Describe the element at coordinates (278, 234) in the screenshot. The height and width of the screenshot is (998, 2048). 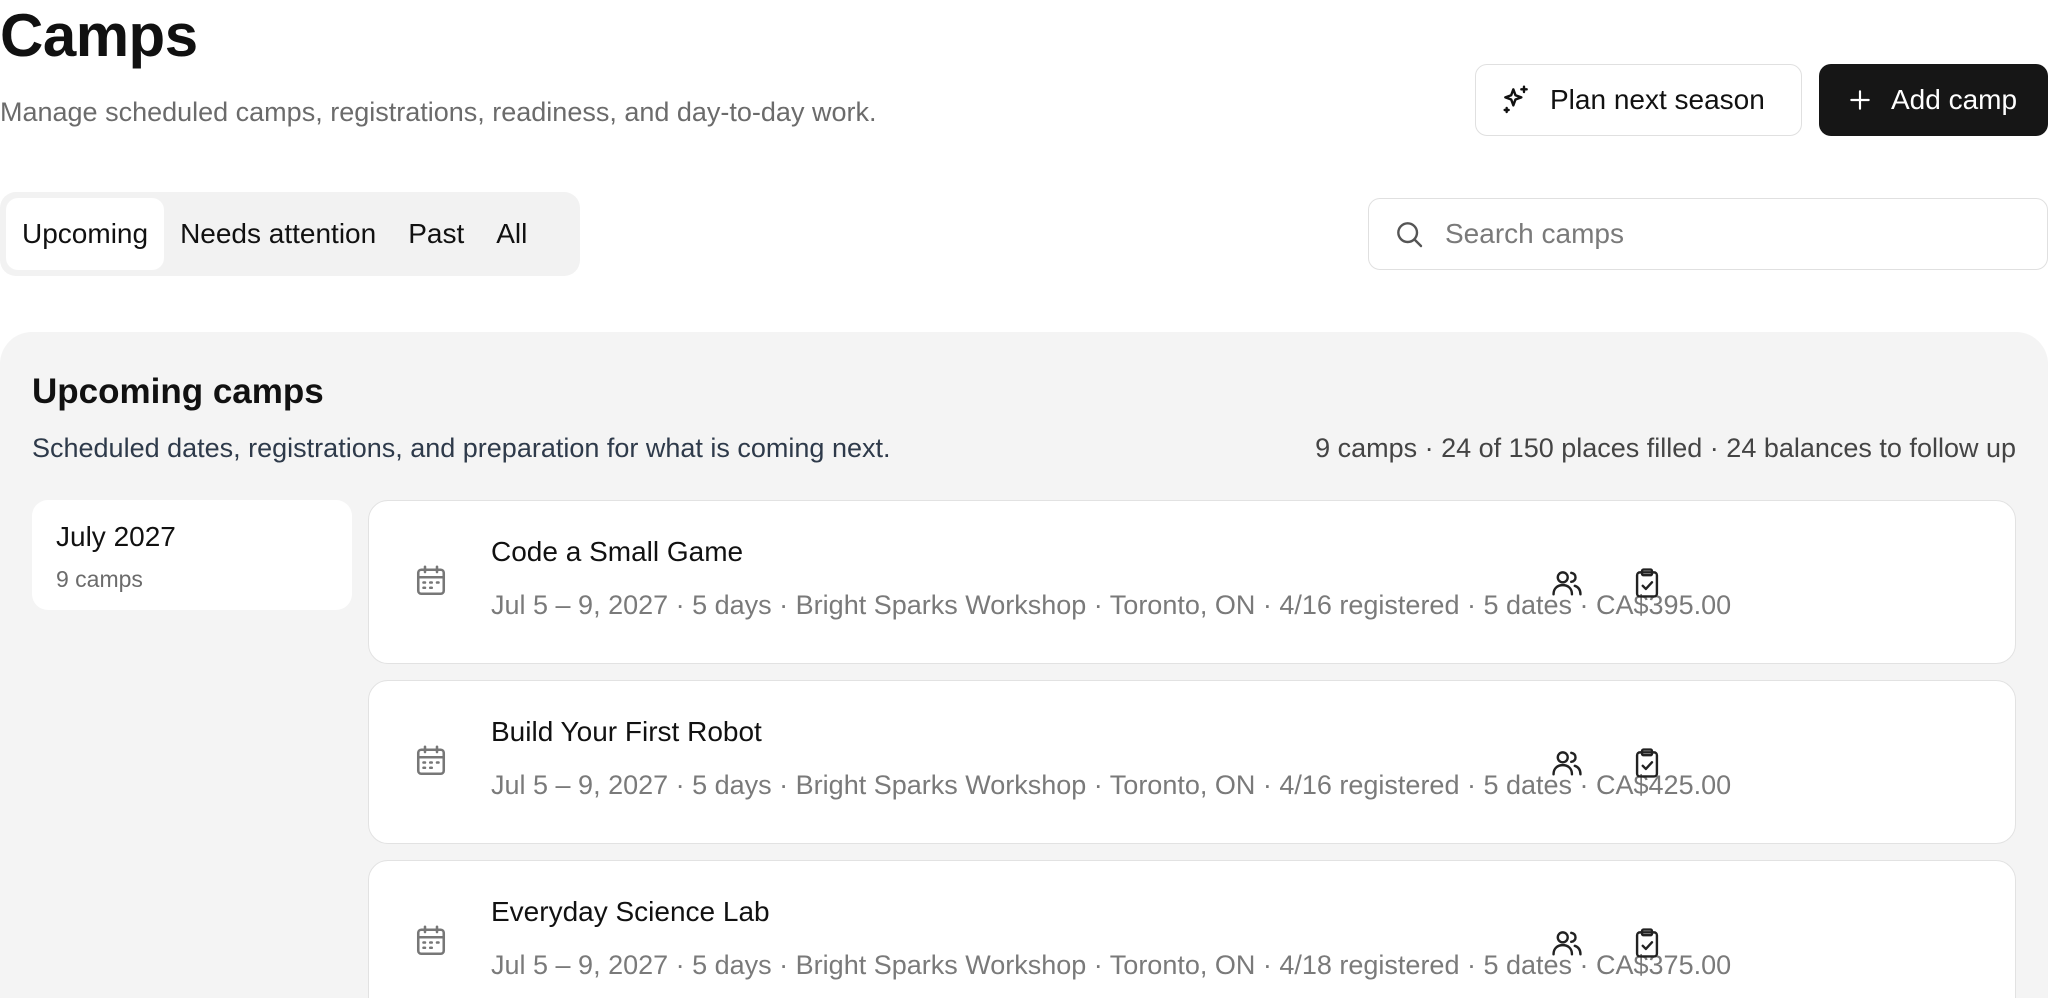
I see `tab-needs-attention: Needs attention` at that location.